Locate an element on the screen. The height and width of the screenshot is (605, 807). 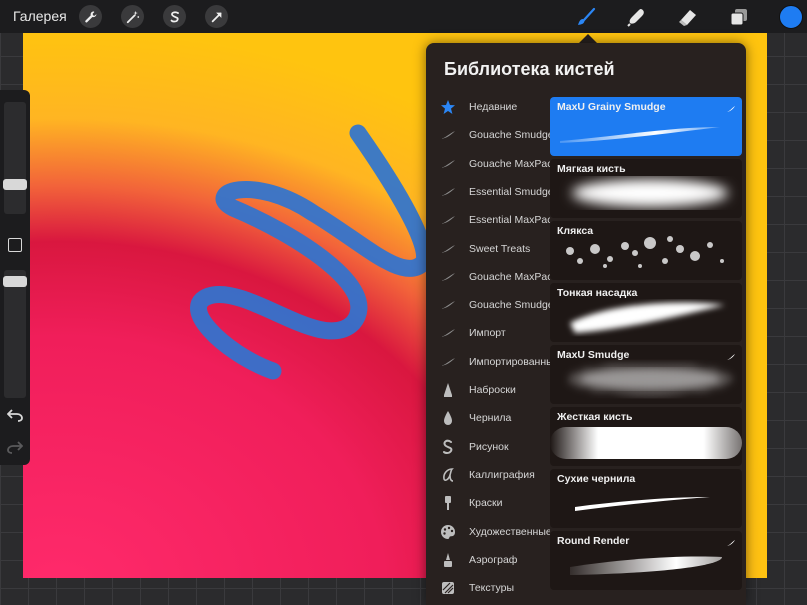
brush-set-label: Недавние is located at coordinates (493, 107).